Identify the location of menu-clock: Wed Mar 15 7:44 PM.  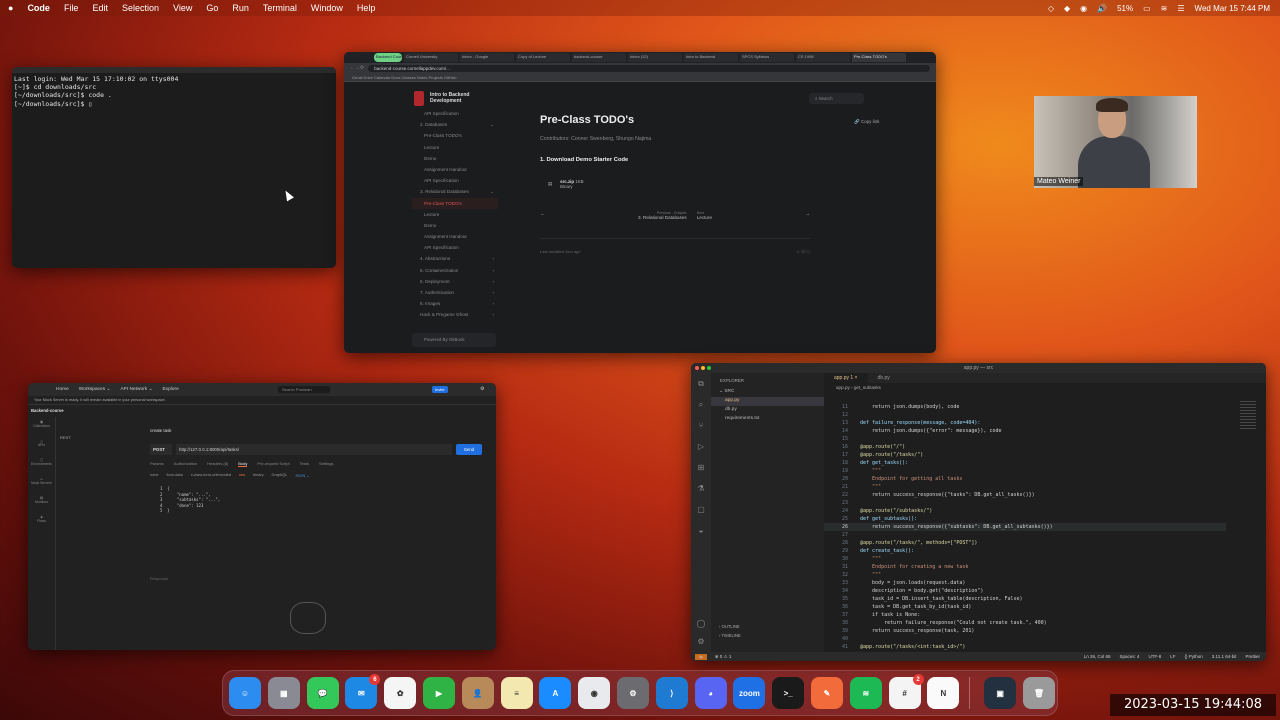
(1232, 8).